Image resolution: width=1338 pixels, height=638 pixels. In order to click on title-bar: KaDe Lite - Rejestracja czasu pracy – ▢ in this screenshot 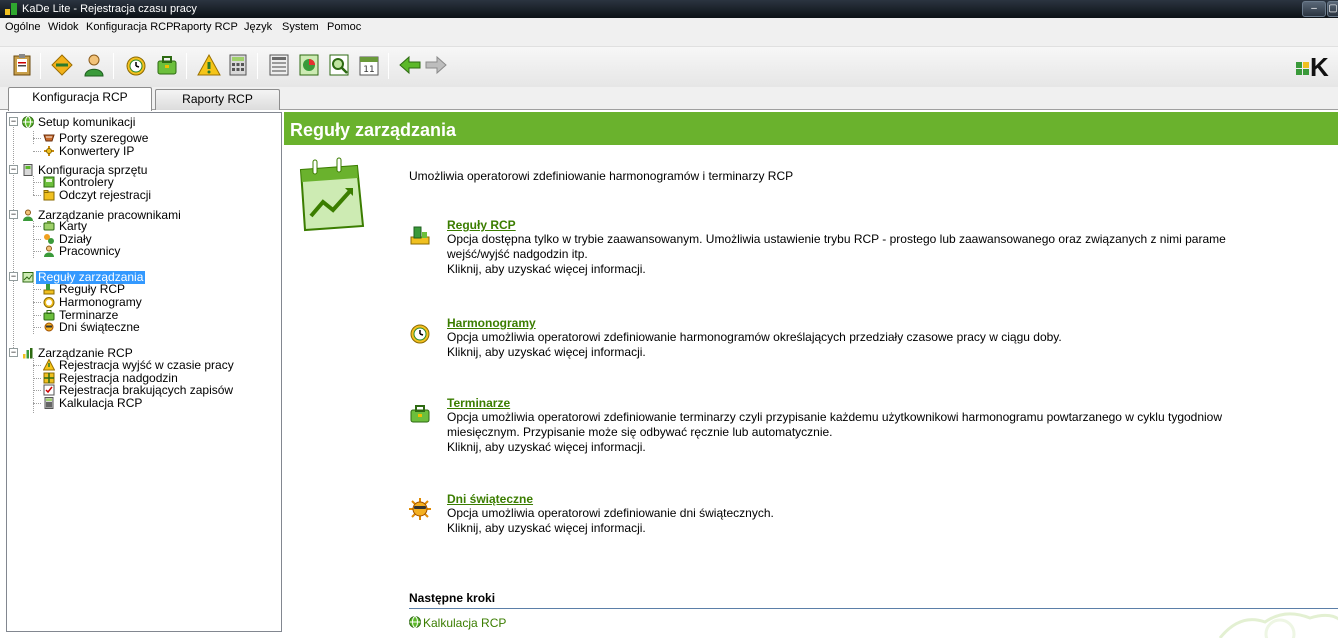, I will do `click(669, 9)`.